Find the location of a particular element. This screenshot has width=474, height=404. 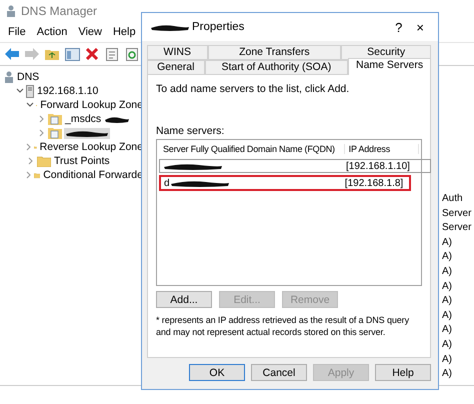

table-cell: [192.168.1.10] is located at coordinates (378, 166).